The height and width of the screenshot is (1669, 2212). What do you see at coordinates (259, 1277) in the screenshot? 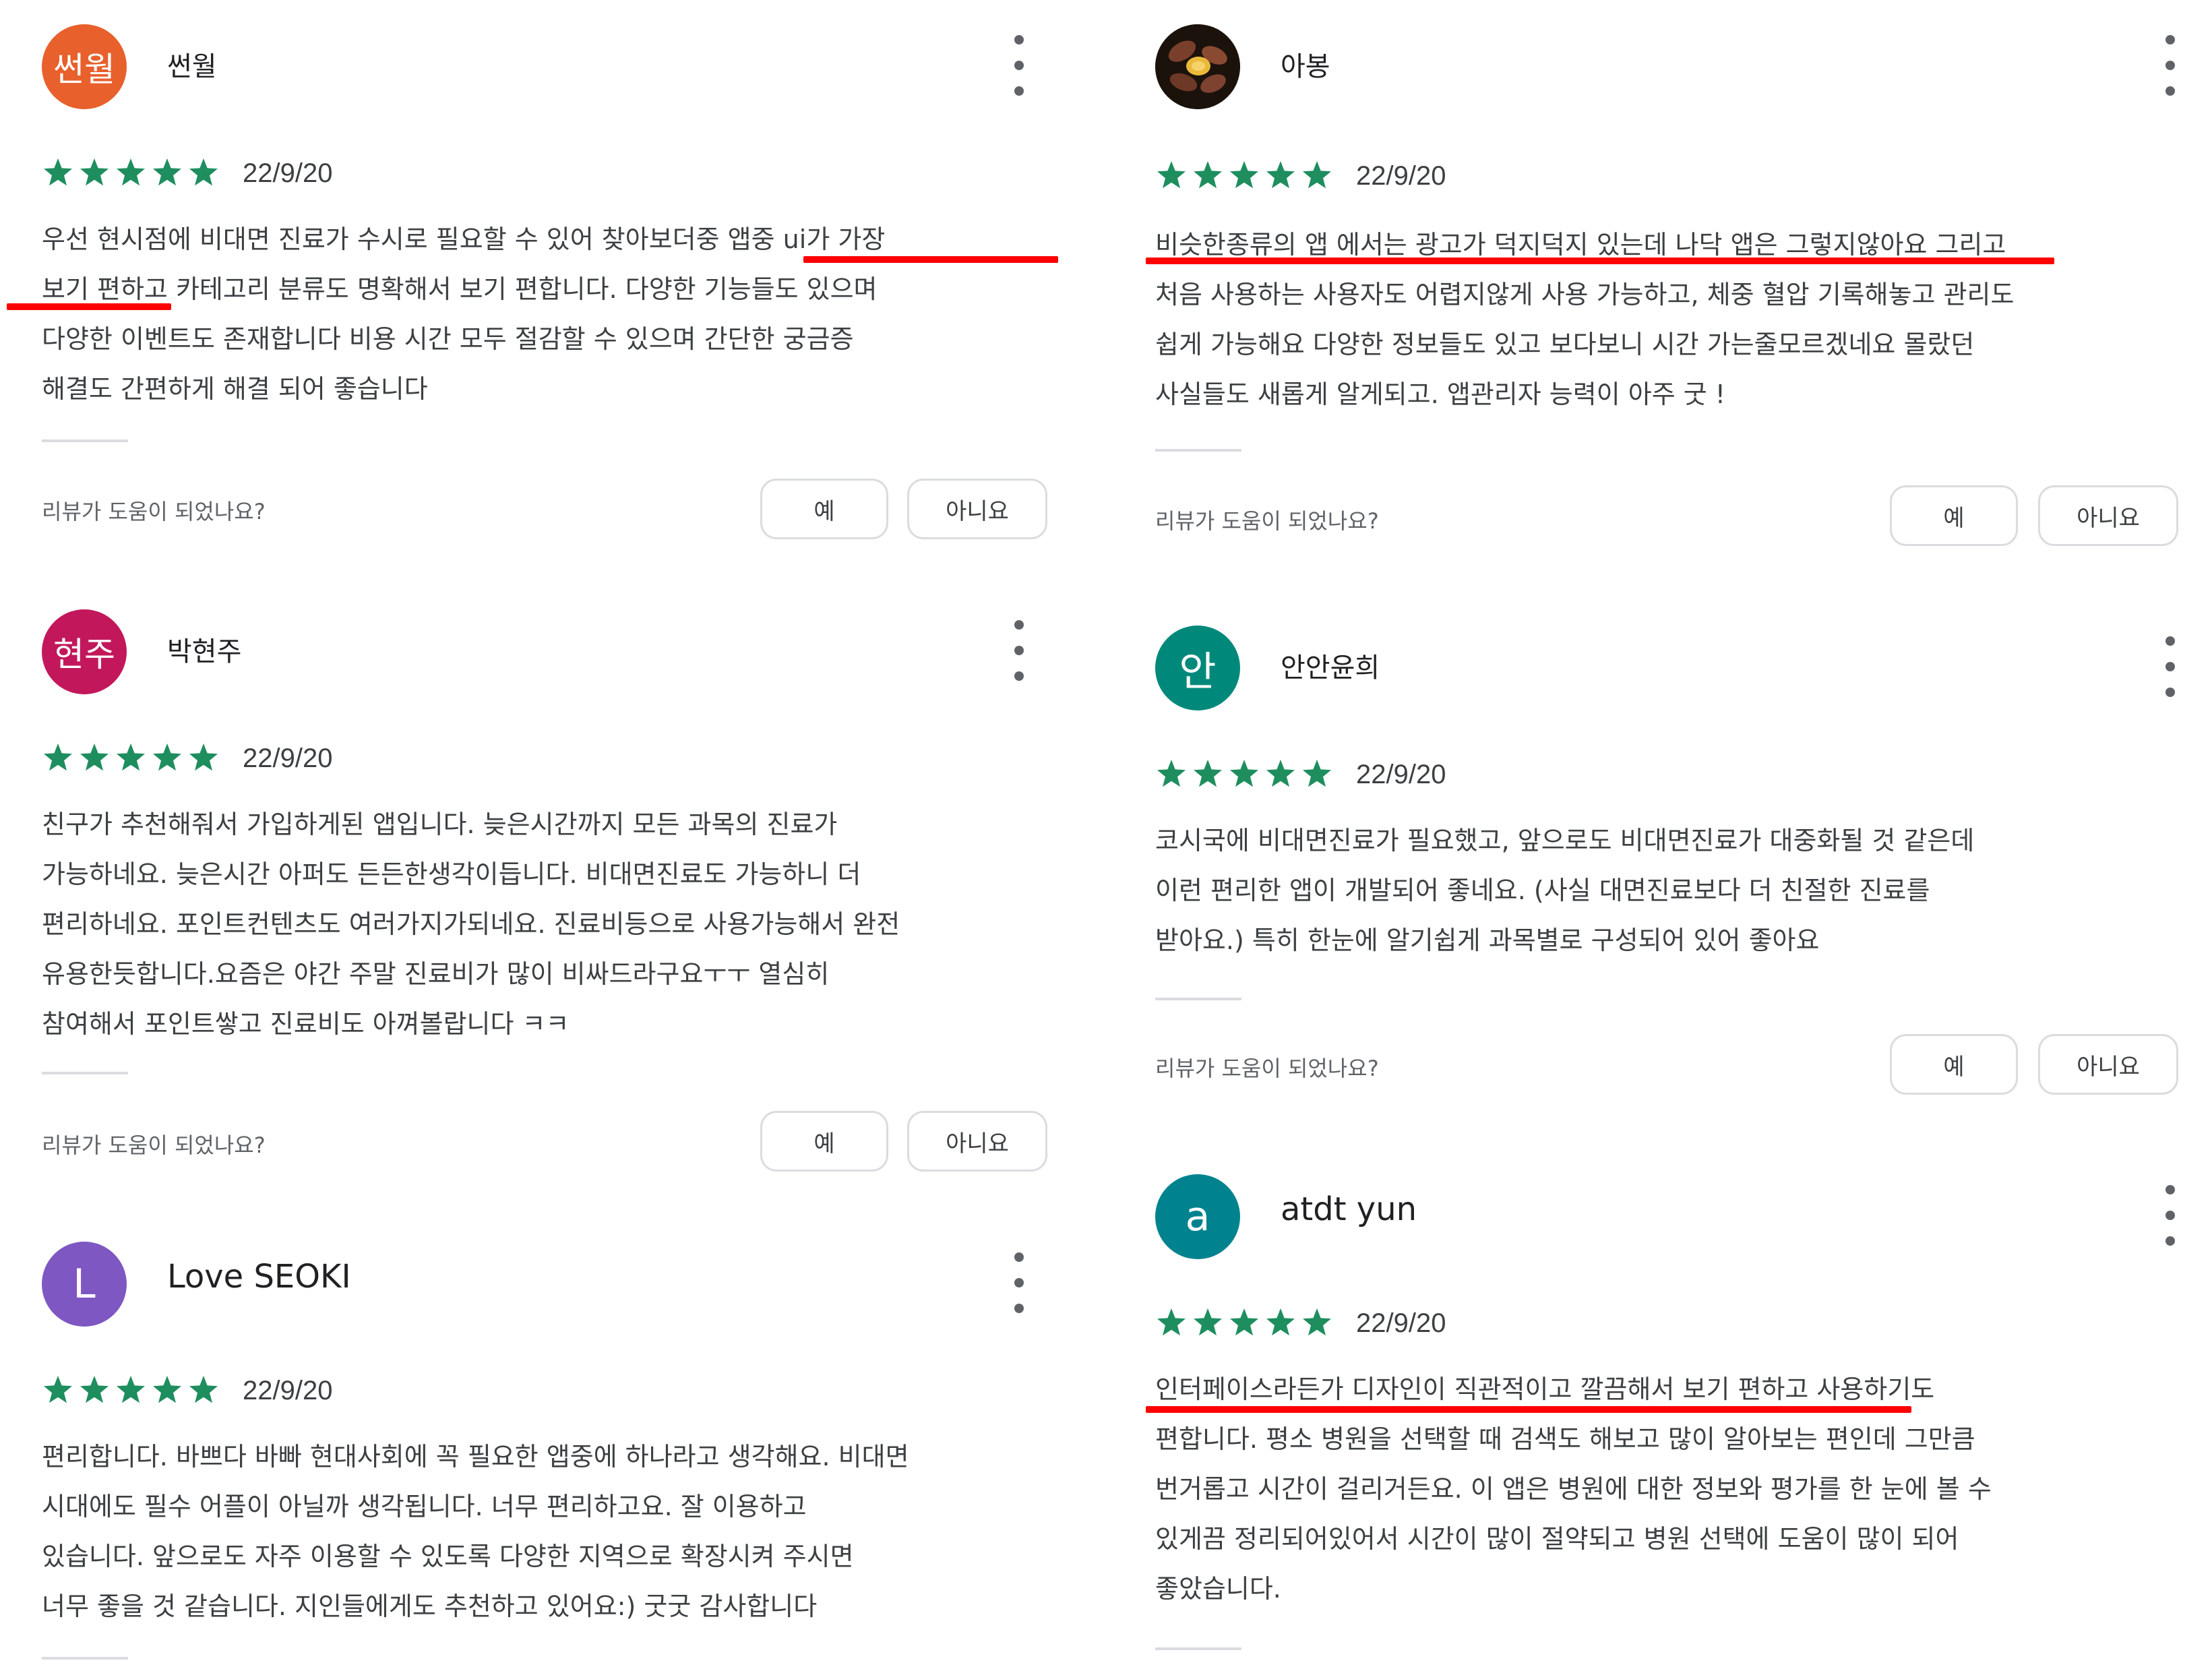
I see `reviewer-name: Love SEOKI` at bounding box center [259, 1277].